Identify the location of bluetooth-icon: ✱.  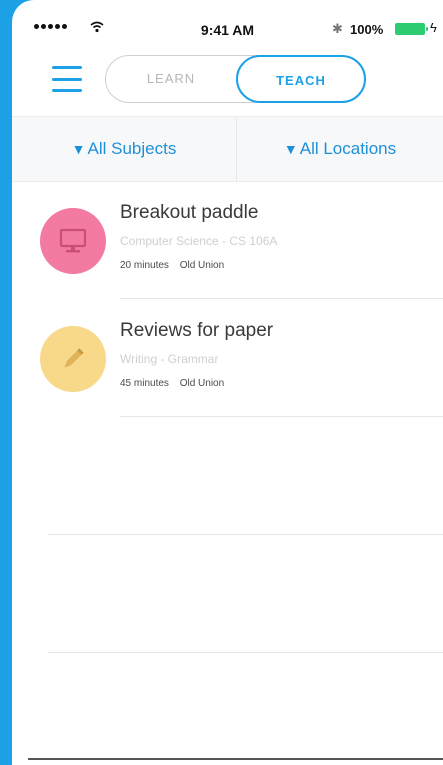
(337, 28).